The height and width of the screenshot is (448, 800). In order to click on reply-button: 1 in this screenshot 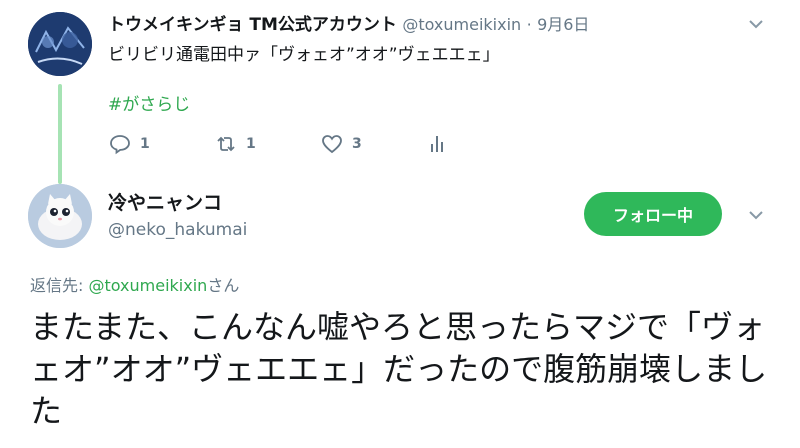, I will do `click(129, 144)`.